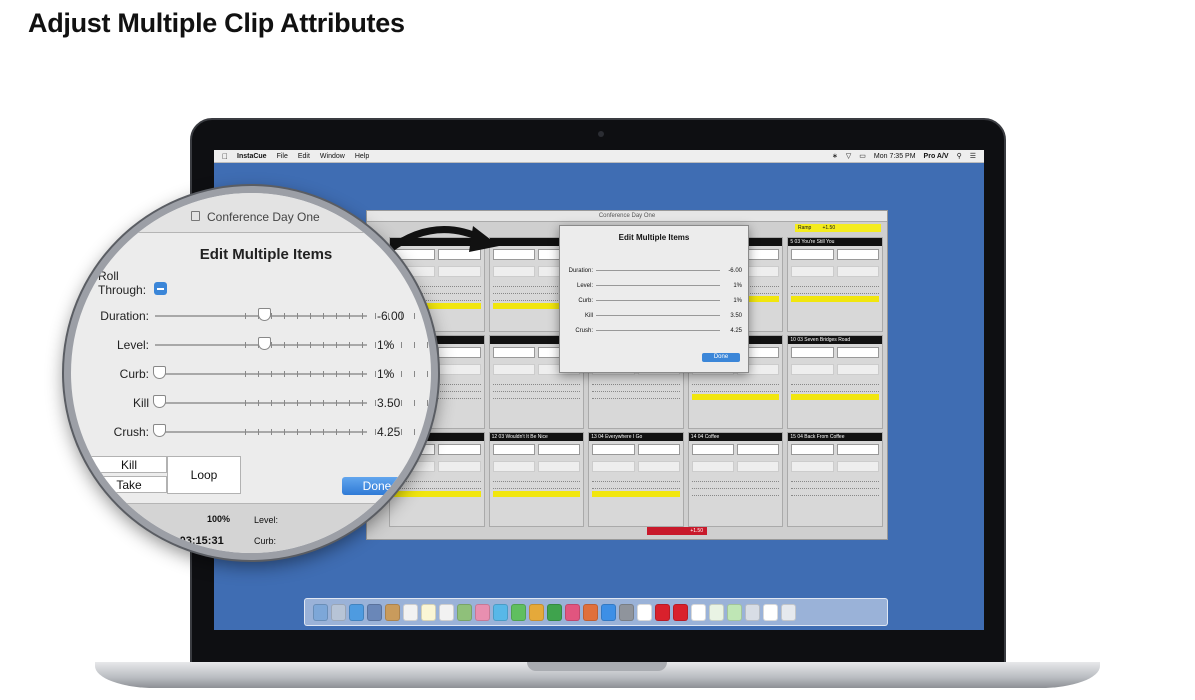 This screenshot has width=1195, height=700. What do you see at coordinates (160, 288) in the screenshot?
I see `roll-through-checkbox` at bounding box center [160, 288].